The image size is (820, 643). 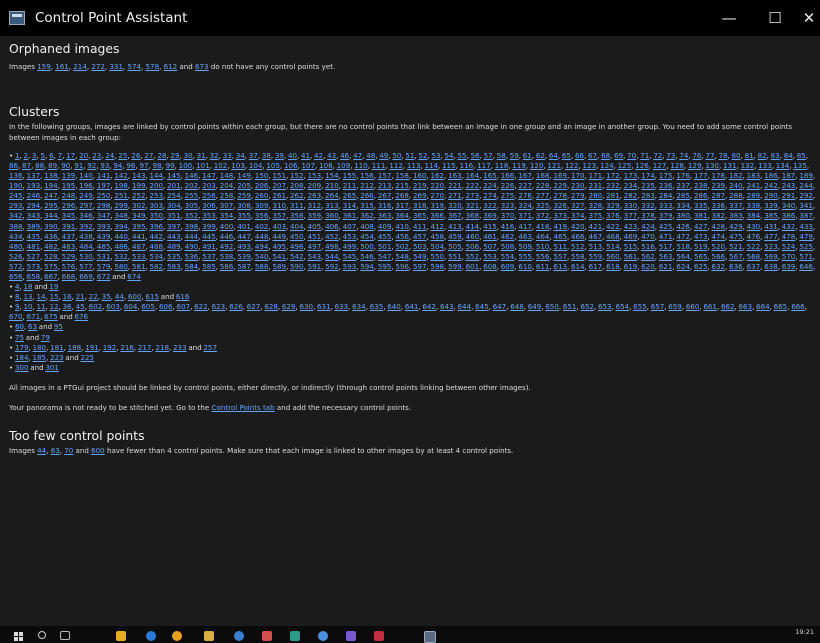 What do you see at coordinates (219, 306) in the screenshot?
I see `image-link: 623` at bounding box center [219, 306].